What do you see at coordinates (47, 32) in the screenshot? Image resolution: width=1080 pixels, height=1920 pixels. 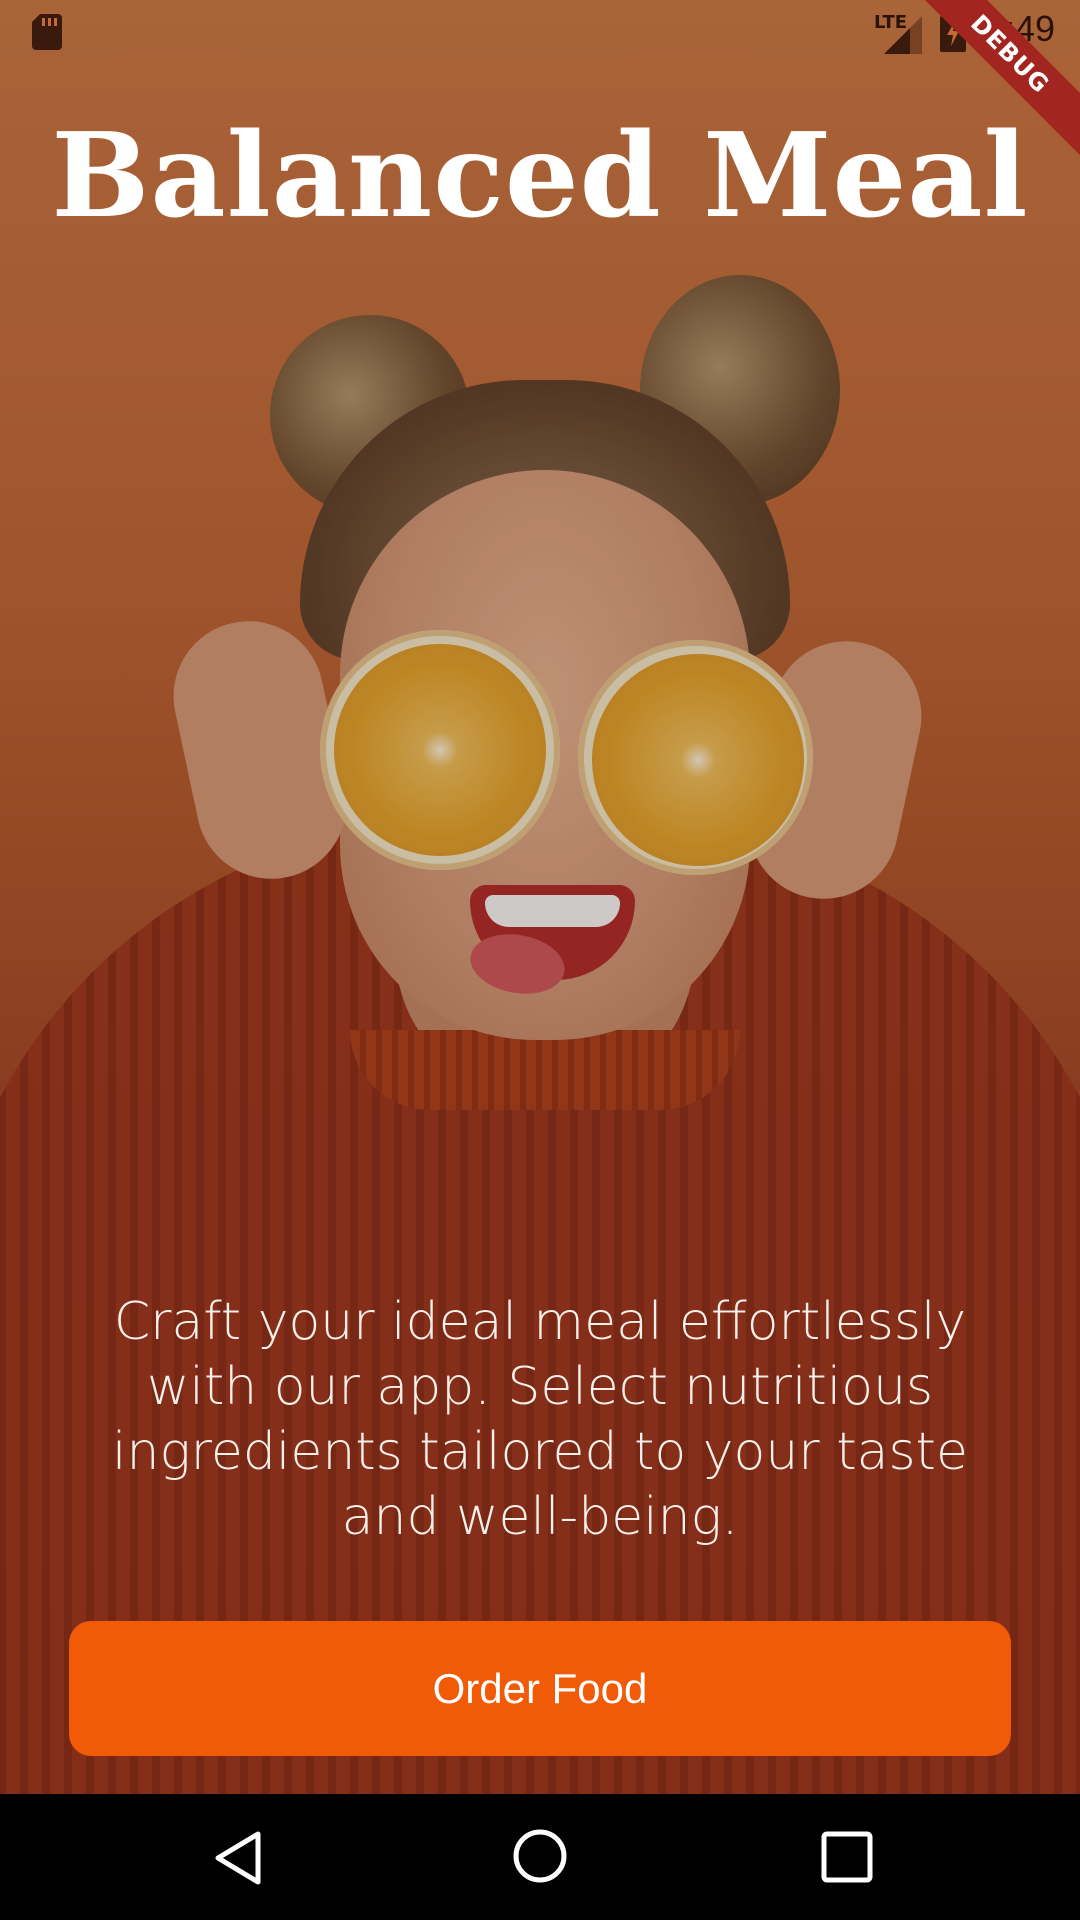 I see `sd-card-icon` at bounding box center [47, 32].